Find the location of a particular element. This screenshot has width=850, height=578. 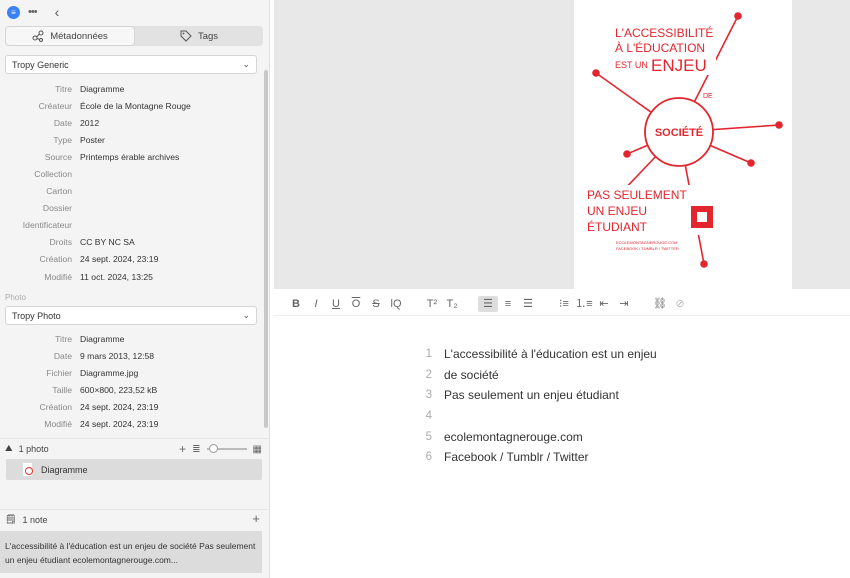

metadata-field-value: CC BY NC SA is located at coordinates (107, 242).